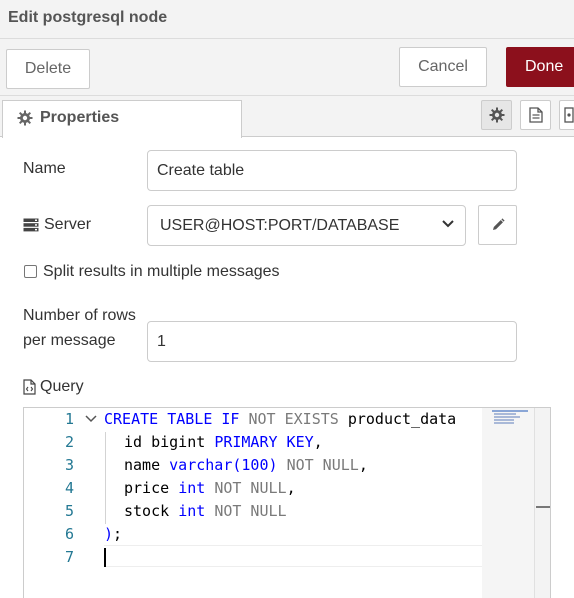  I want to click on line-number: 7, so click(69, 557).